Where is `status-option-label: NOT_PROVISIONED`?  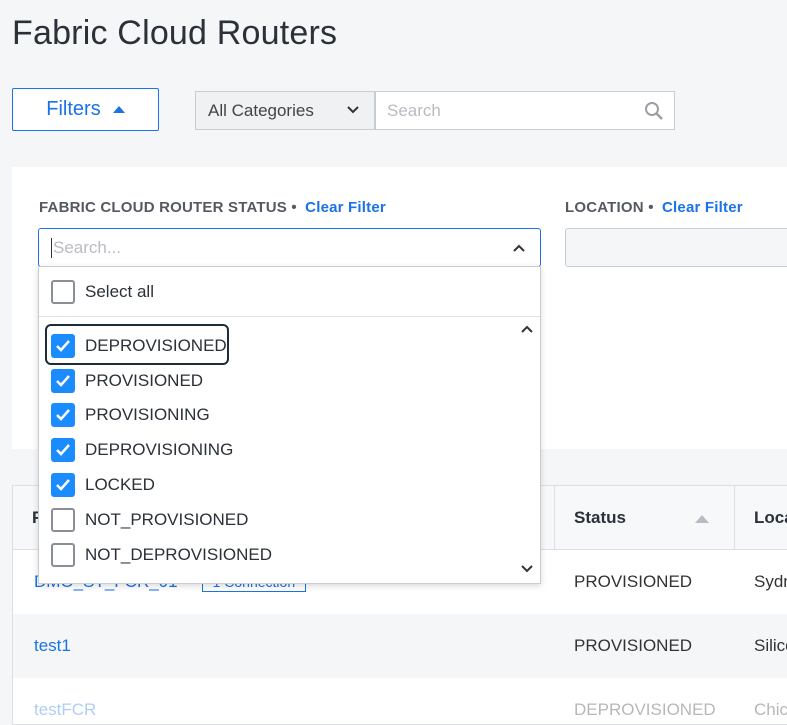 status-option-label: NOT_PROVISIONED is located at coordinates (167, 519).